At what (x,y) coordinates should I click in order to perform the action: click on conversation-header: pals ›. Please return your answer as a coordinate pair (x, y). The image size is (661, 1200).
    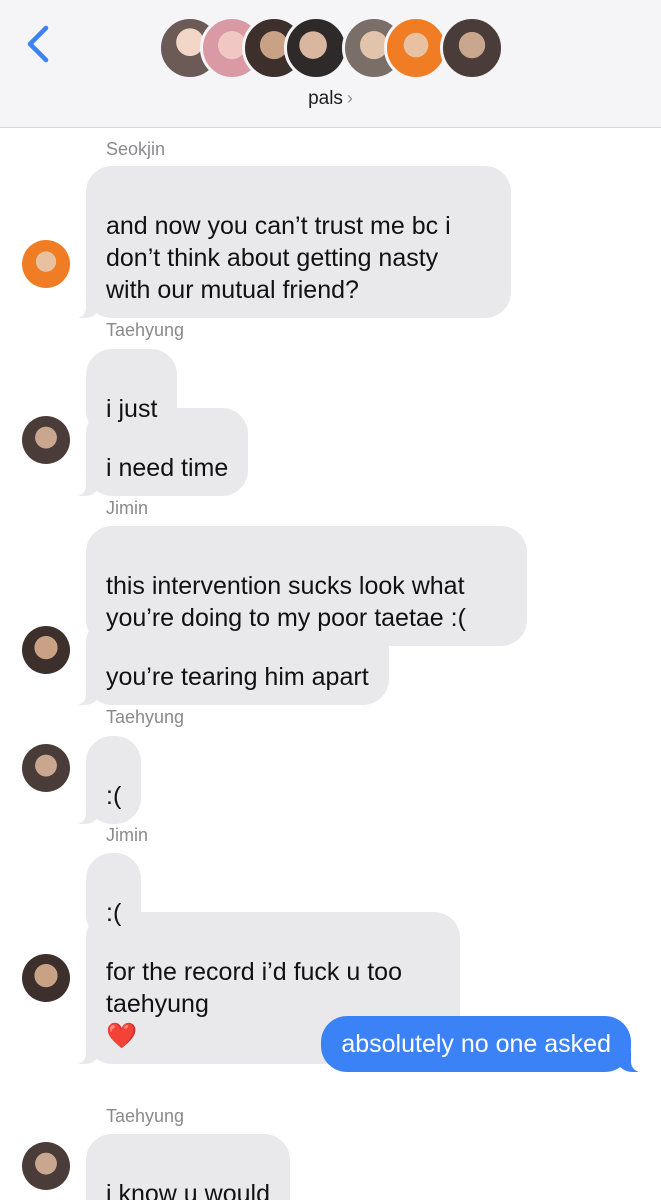
    Looking at the image, I should click on (330, 64).